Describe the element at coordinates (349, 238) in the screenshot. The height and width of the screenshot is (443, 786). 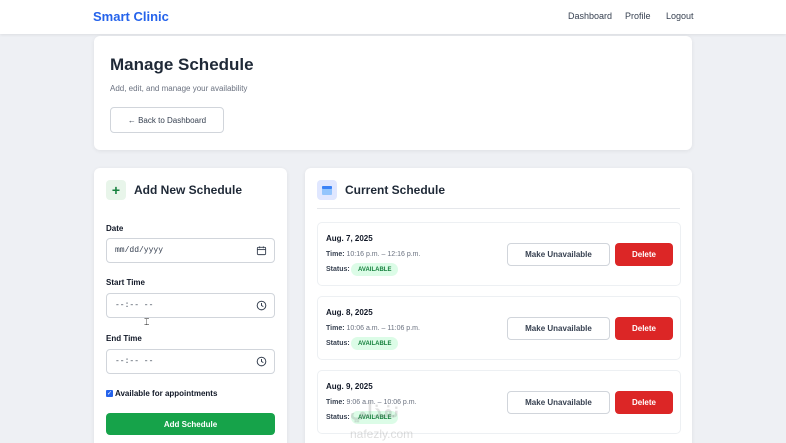
I see `schedule-date: Aug. 7, 2025` at that location.